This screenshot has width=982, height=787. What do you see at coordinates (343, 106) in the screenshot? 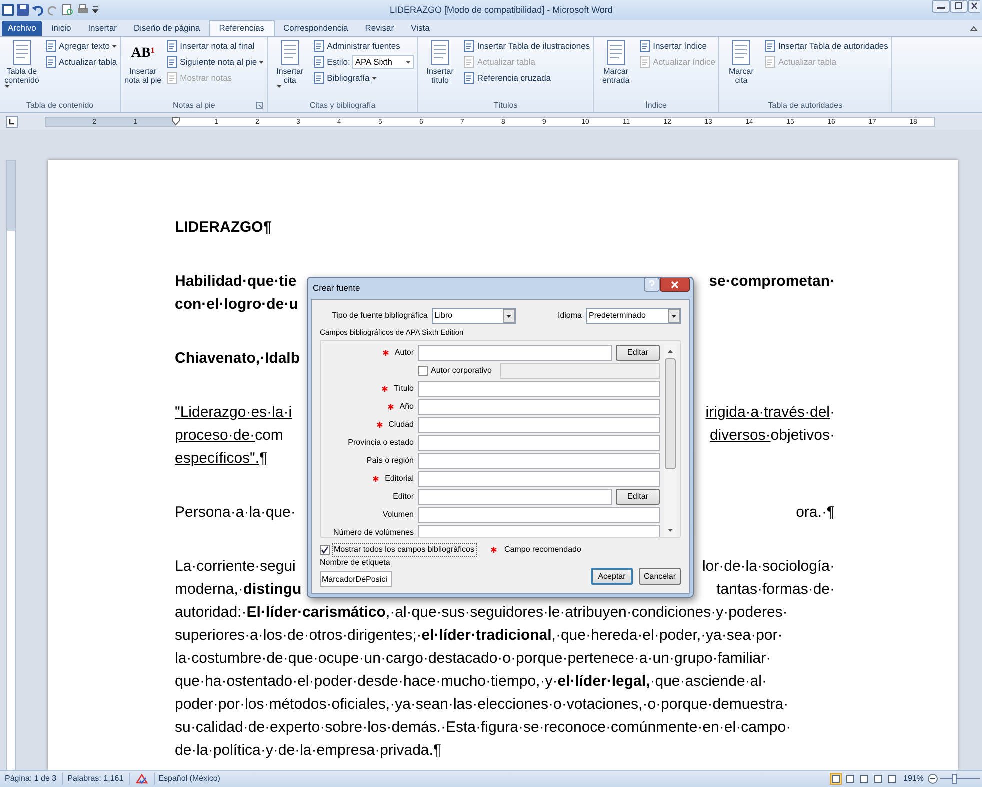
I see `group-label: Citas y bibliografía` at bounding box center [343, 106].